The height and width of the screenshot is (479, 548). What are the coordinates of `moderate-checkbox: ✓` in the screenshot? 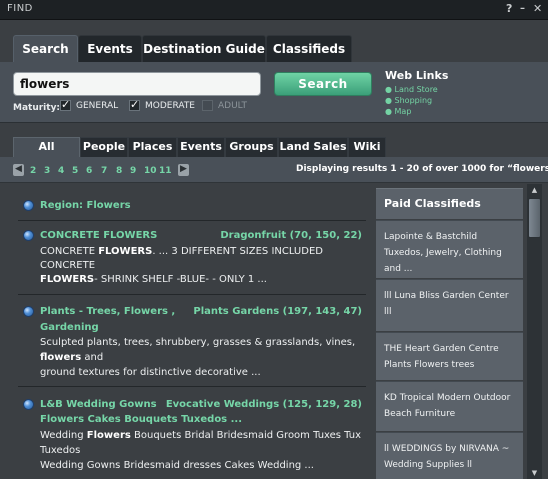 It's located at (134, 104).